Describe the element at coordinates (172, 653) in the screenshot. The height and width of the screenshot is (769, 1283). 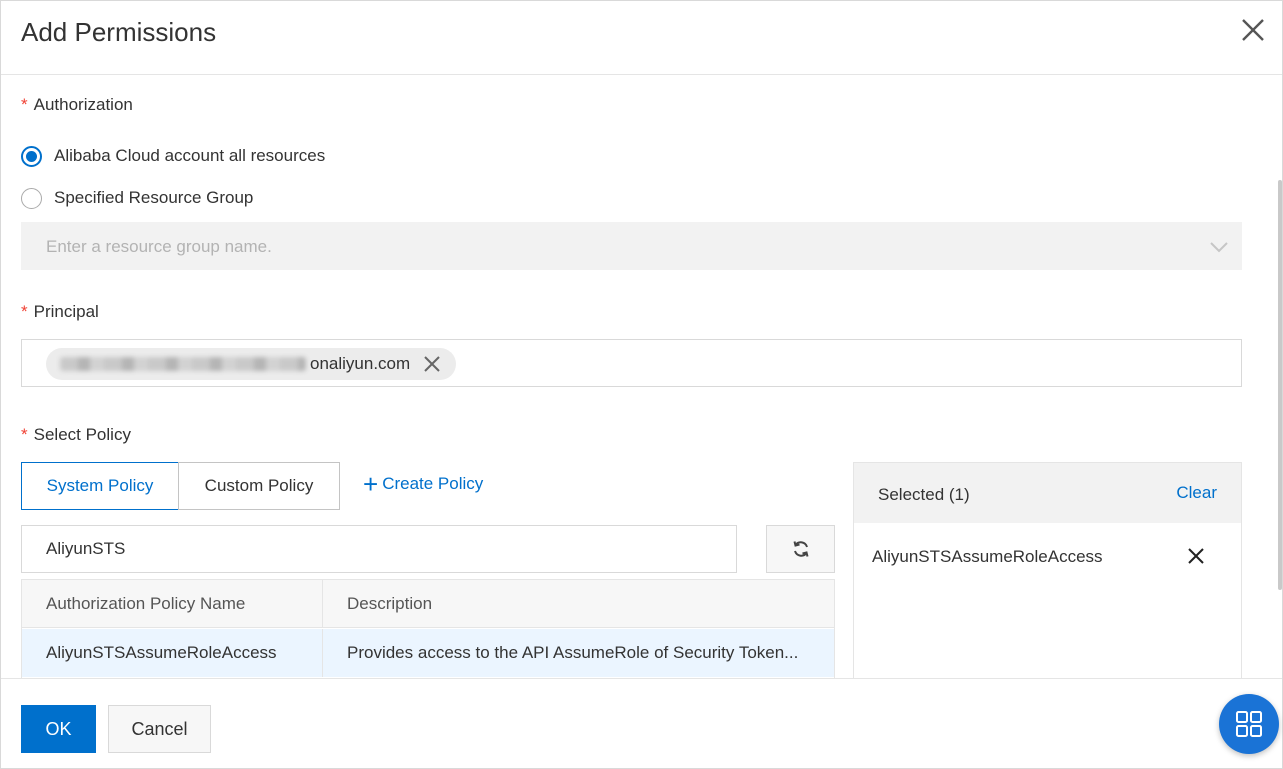
I see `policy-name-cell: AliyunSTSAssumeRoleAccess` at that location.